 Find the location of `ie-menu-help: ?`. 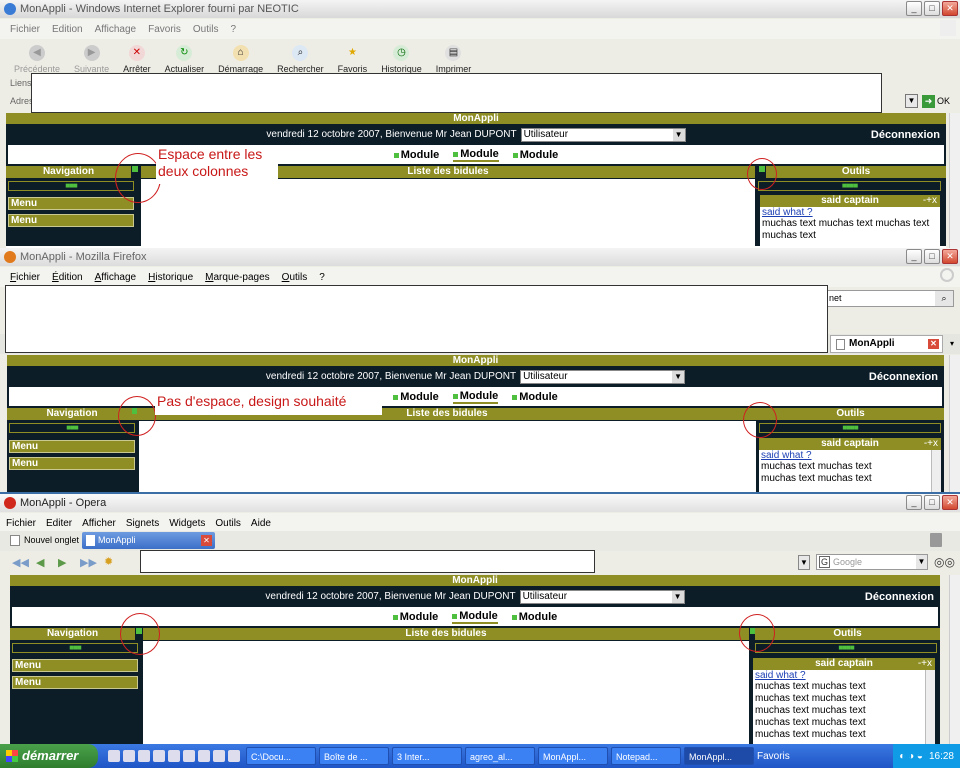

ie-menu-help: ? is located at coordinates (233, 29).